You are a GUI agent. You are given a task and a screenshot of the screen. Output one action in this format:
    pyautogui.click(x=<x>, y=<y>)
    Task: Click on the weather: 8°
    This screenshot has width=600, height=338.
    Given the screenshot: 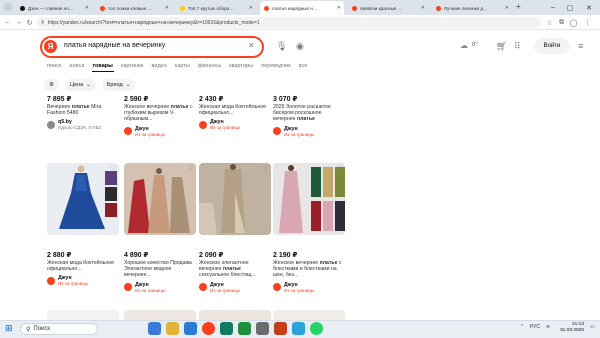 What is the action you would take?
    pyautogui.click(x=475, y=45)
    